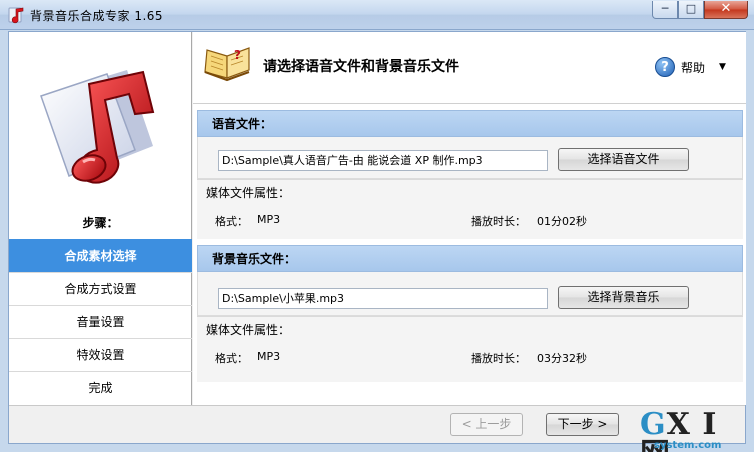 This screenshot has height=452, width=754. I want to click on maximize-button: □, so click(691, 10).